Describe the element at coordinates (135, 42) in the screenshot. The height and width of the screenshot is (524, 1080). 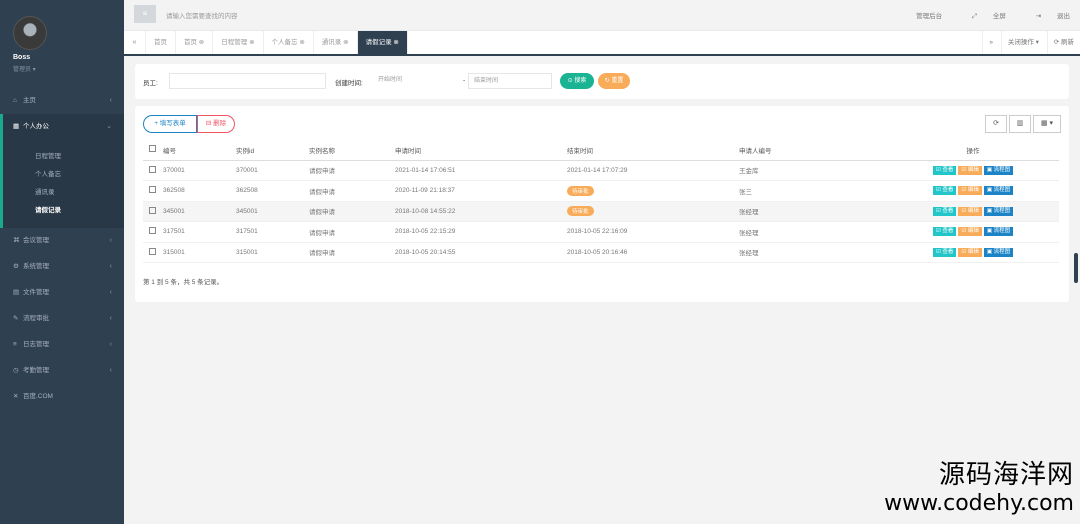
I see `tab-scroll-left-button: «` at that location.